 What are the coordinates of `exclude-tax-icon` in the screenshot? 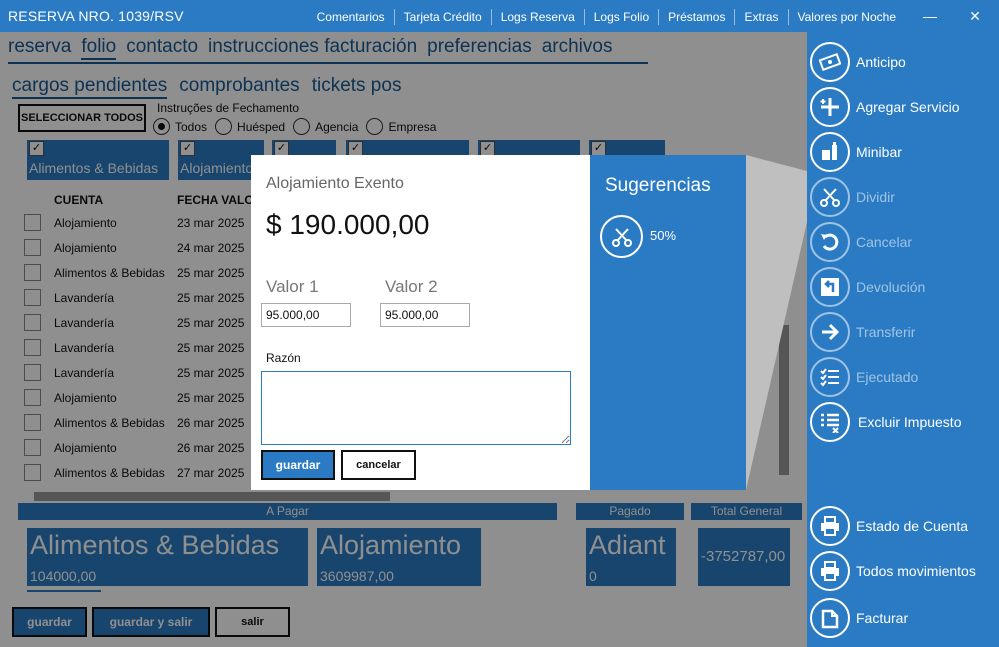 It's located at (830, 422).